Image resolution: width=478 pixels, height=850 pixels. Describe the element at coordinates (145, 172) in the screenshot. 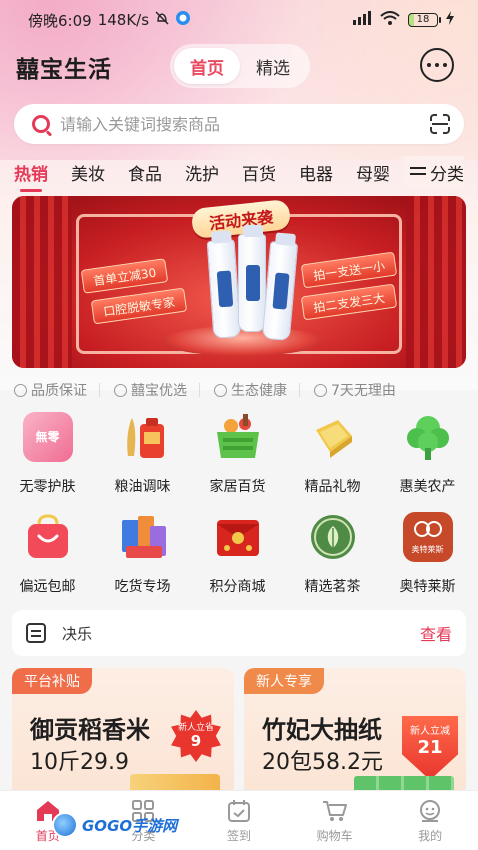

I see `category-food: 食品` at that location.